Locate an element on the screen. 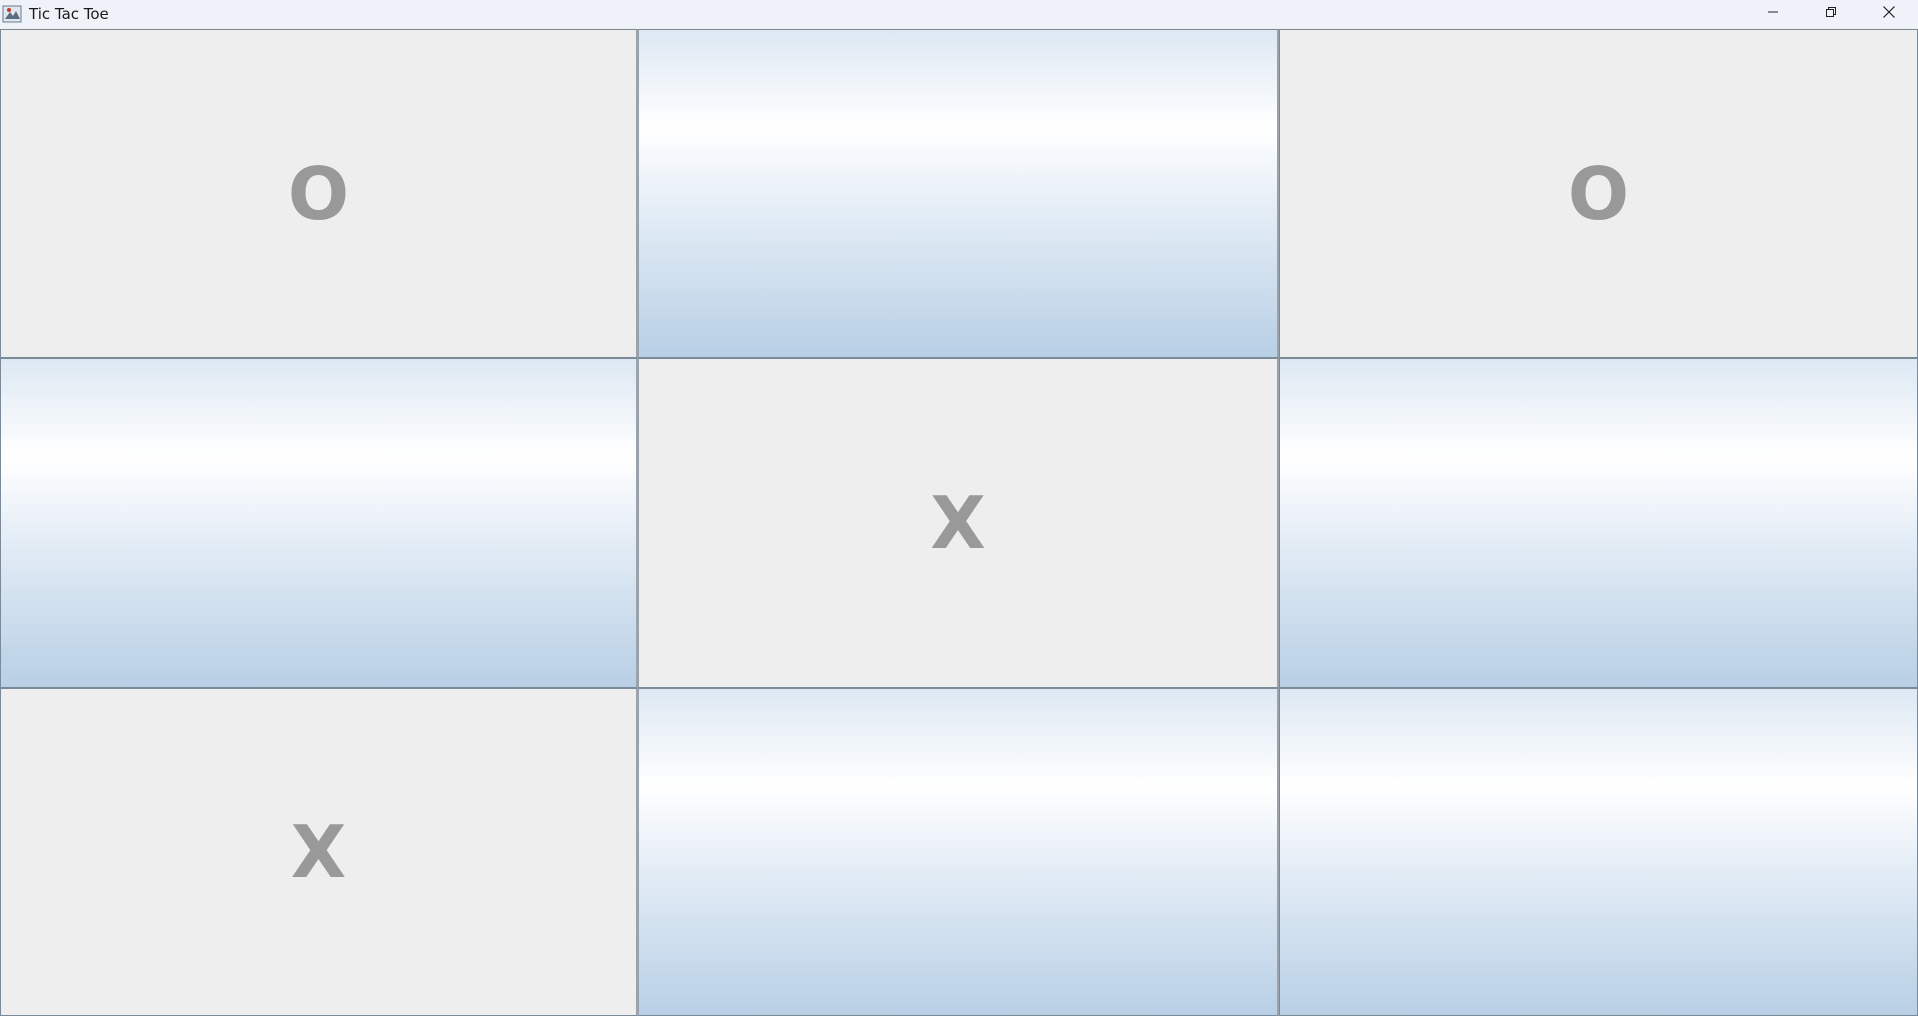 The image size is (1918, 1016). minimize-icon is located at coordinates (1773, 14).